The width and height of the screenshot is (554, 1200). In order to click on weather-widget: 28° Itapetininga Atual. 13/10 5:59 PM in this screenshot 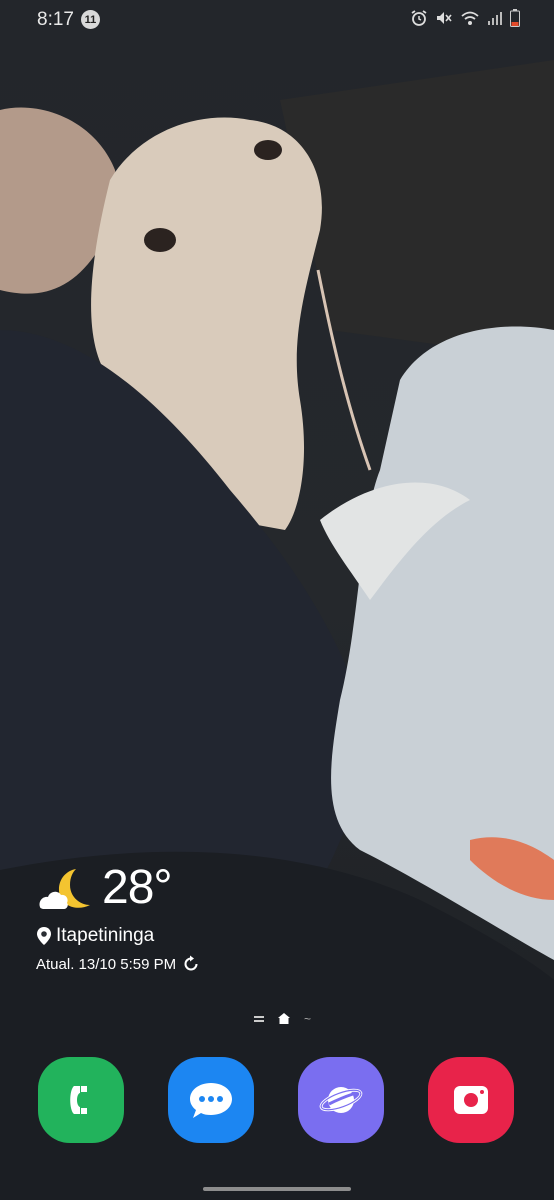, I will do `click(118, 916)`.